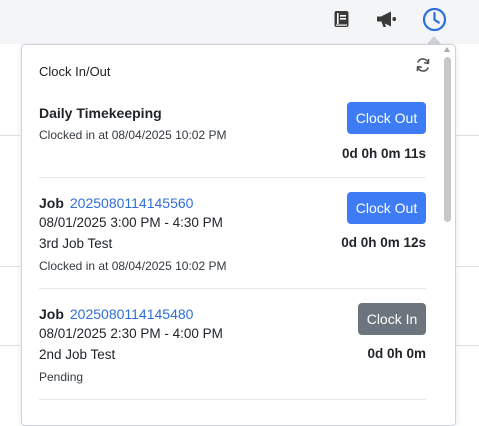 This screenshot has height=426, width=479. I want to click on top-bar, so click(239, 22).